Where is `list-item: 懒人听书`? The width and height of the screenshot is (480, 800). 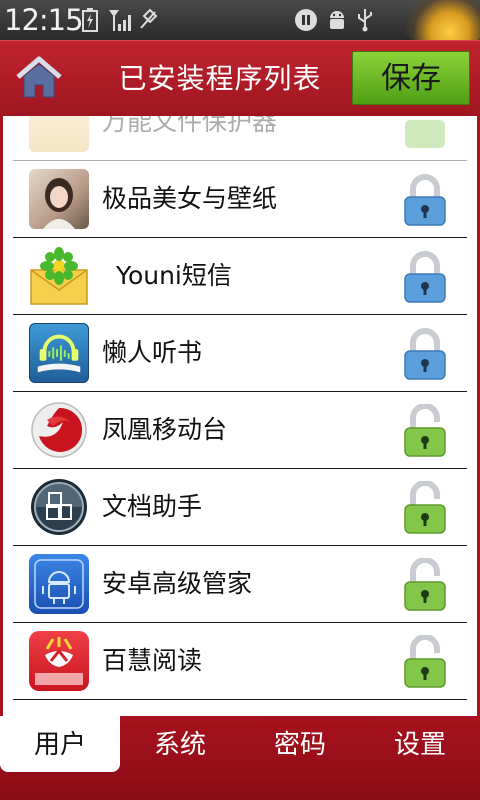
list-item: 懒人听书 is located at coordinates (240, 353).